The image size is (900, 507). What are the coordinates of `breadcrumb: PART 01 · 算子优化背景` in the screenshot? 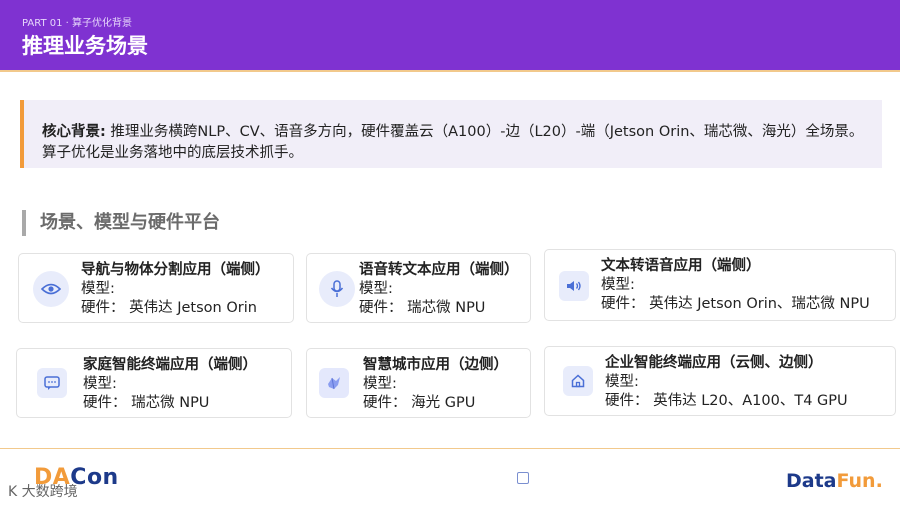 It's located at (77, 21).